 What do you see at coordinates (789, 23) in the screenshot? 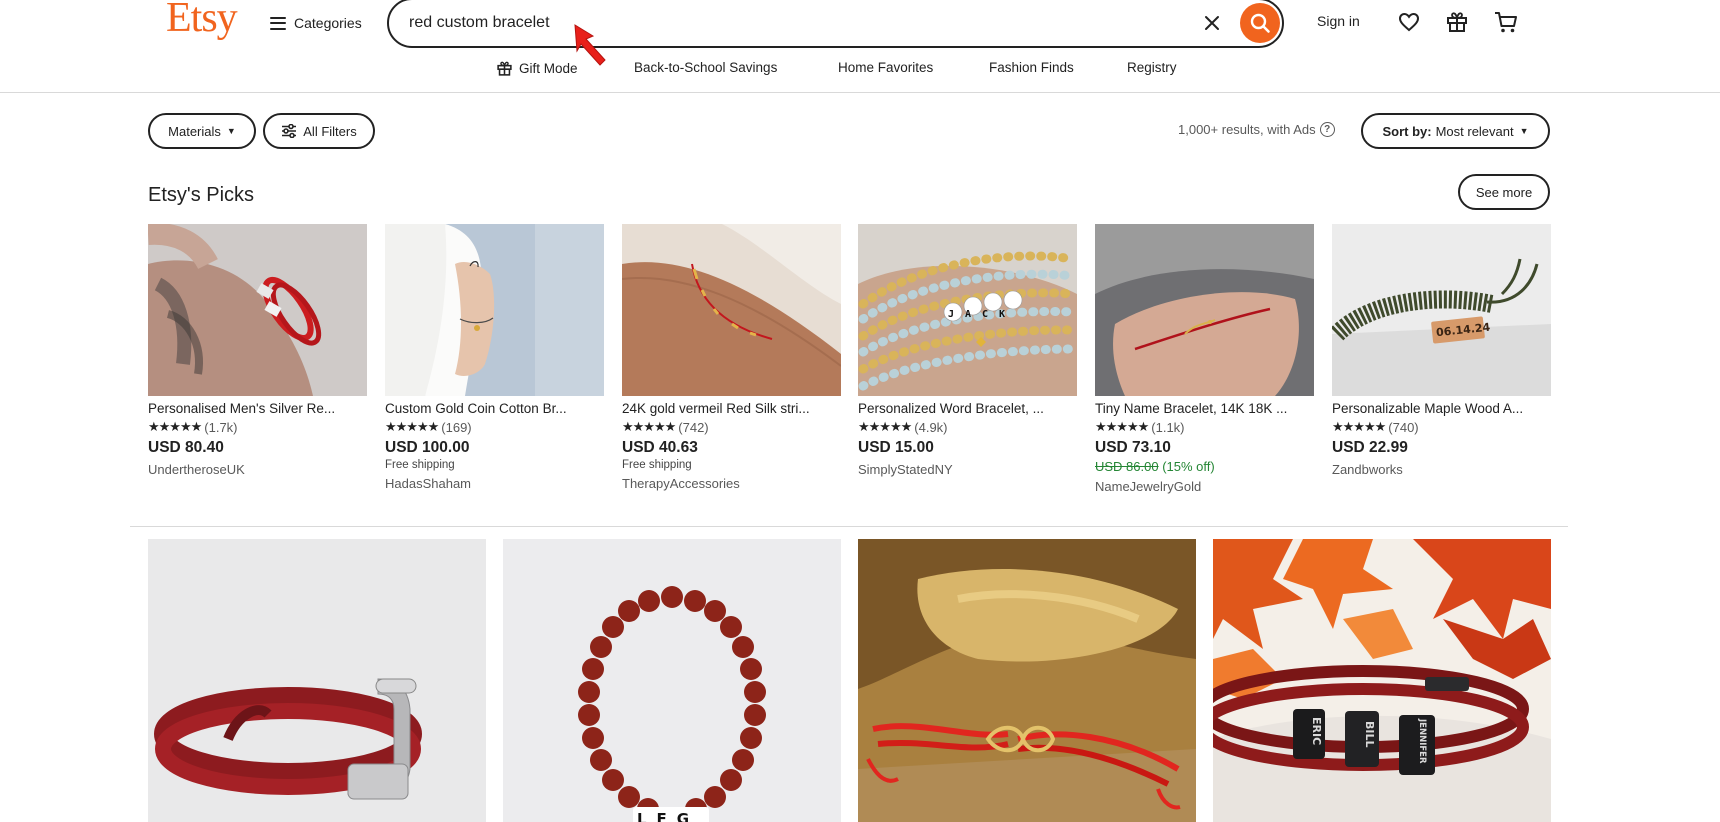
I see `search-input` at bounding box center [789, 23].